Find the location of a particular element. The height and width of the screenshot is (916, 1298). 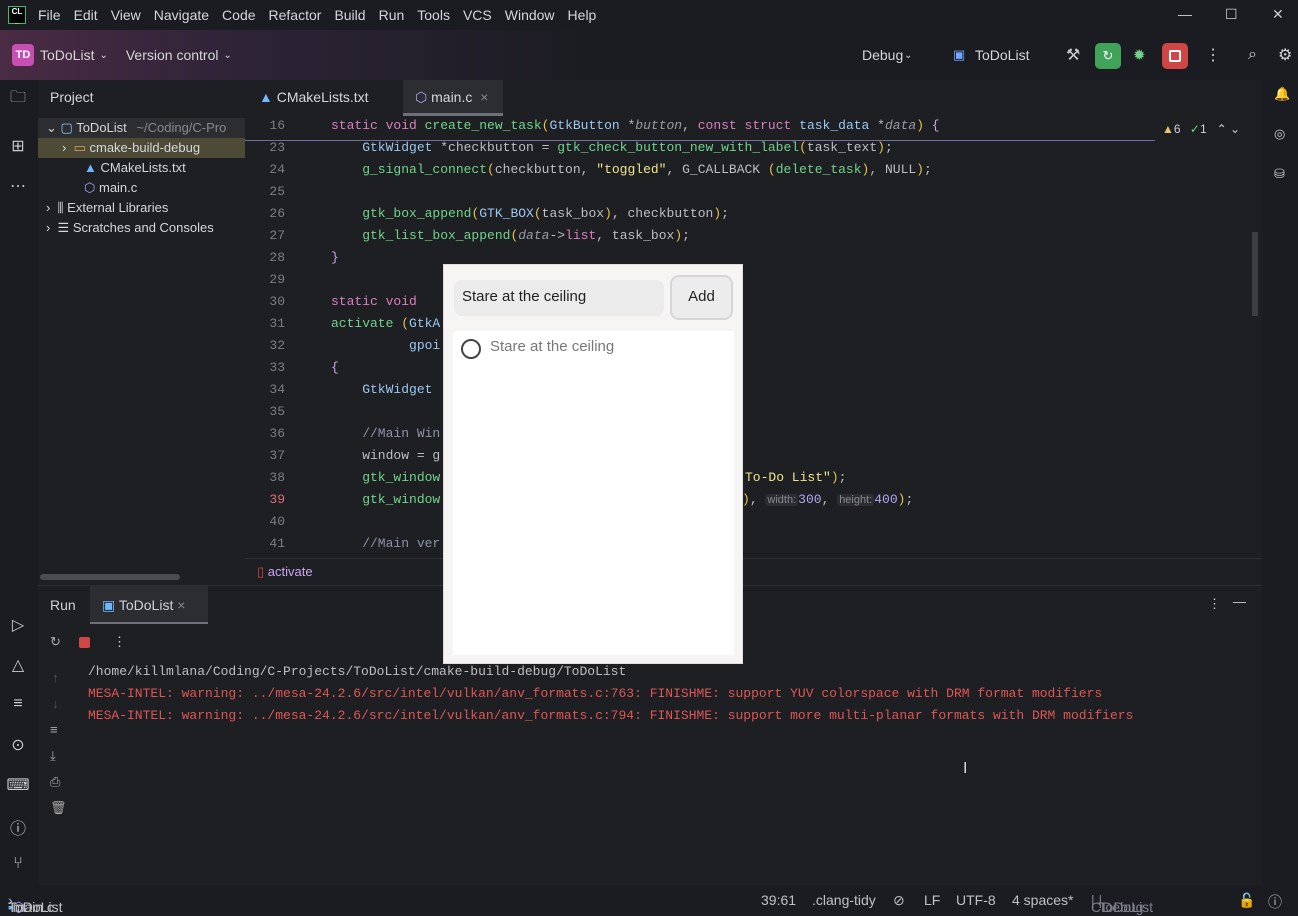

root-label: ToDoList is located at coordinates (101, 127).